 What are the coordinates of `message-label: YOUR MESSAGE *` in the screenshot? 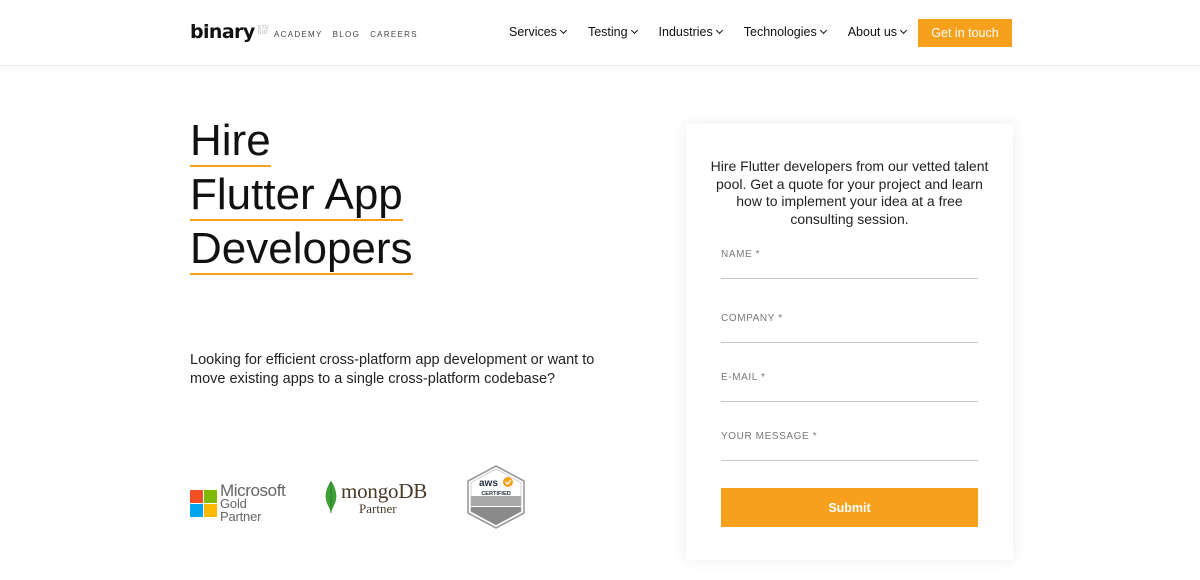 It's located at (769, 436).